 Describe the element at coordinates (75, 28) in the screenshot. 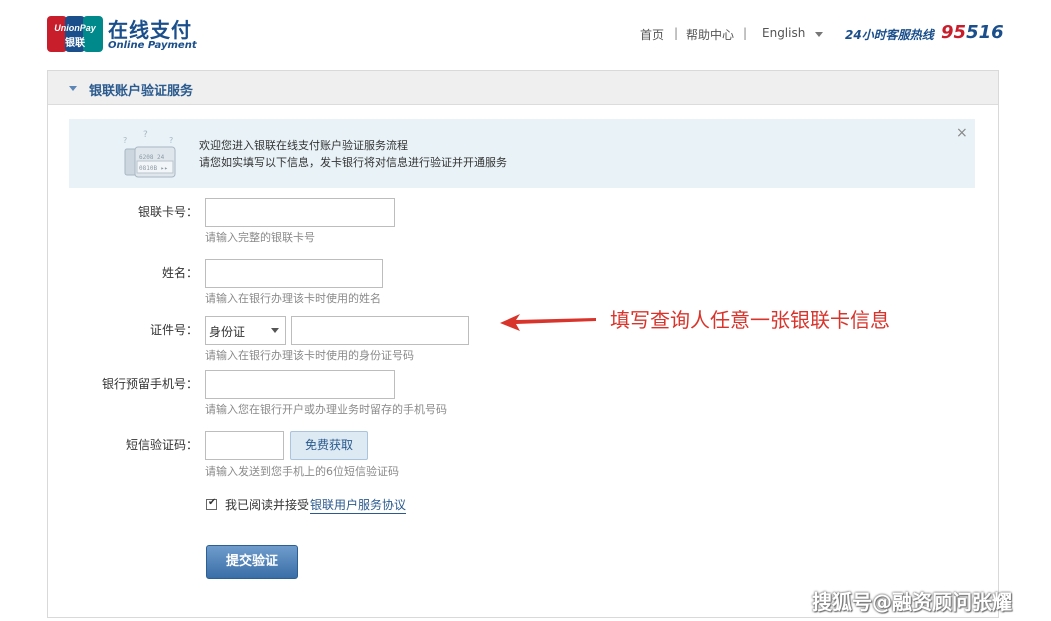

I see `svg-text: UnionPay` at that location.